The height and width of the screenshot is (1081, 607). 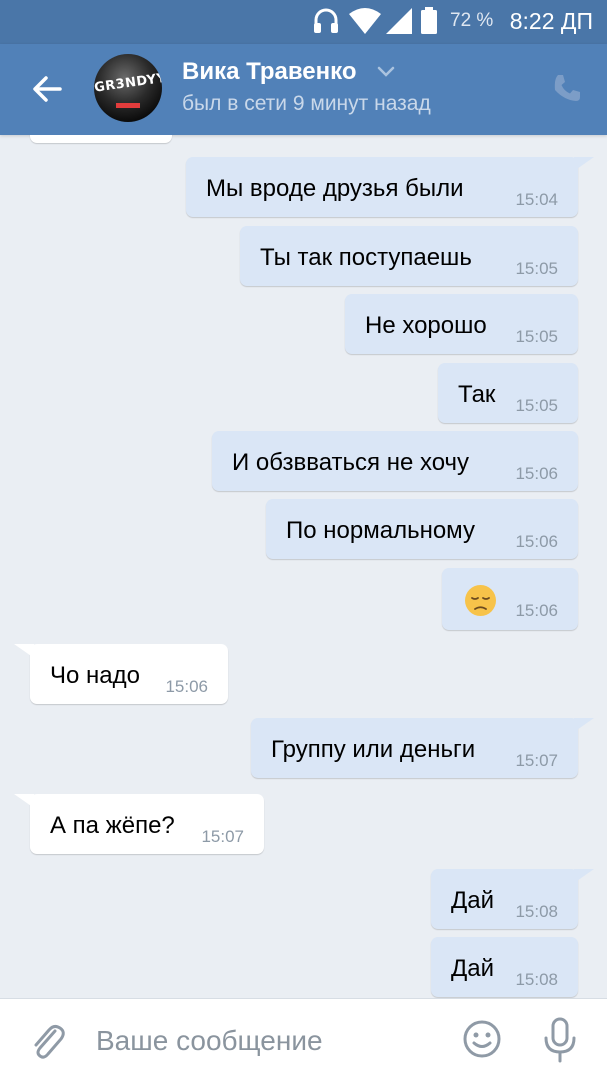 What do you see at coordinates (112, 825) in the screenshot?
I see `message-text: А па жёпе?` at bounding box center [112, 825].